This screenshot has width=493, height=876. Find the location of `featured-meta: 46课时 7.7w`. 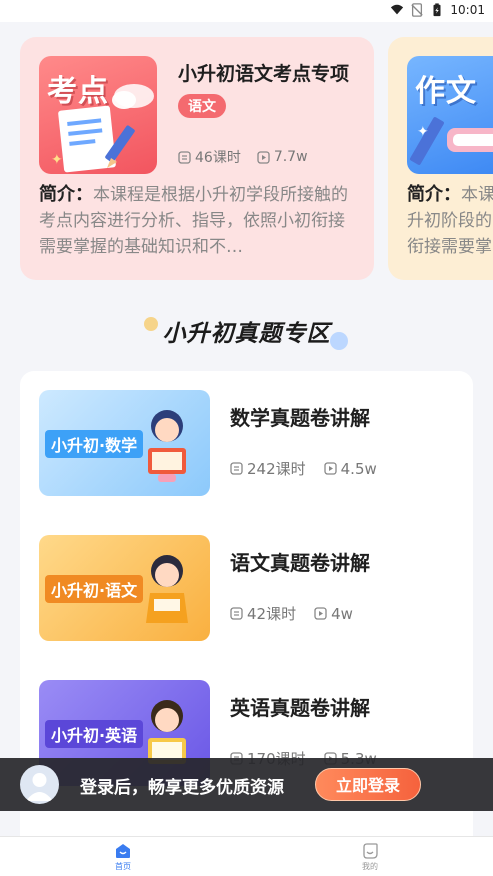

featured-meta: 46课时 7.7w is located at coordinates (243, 157).